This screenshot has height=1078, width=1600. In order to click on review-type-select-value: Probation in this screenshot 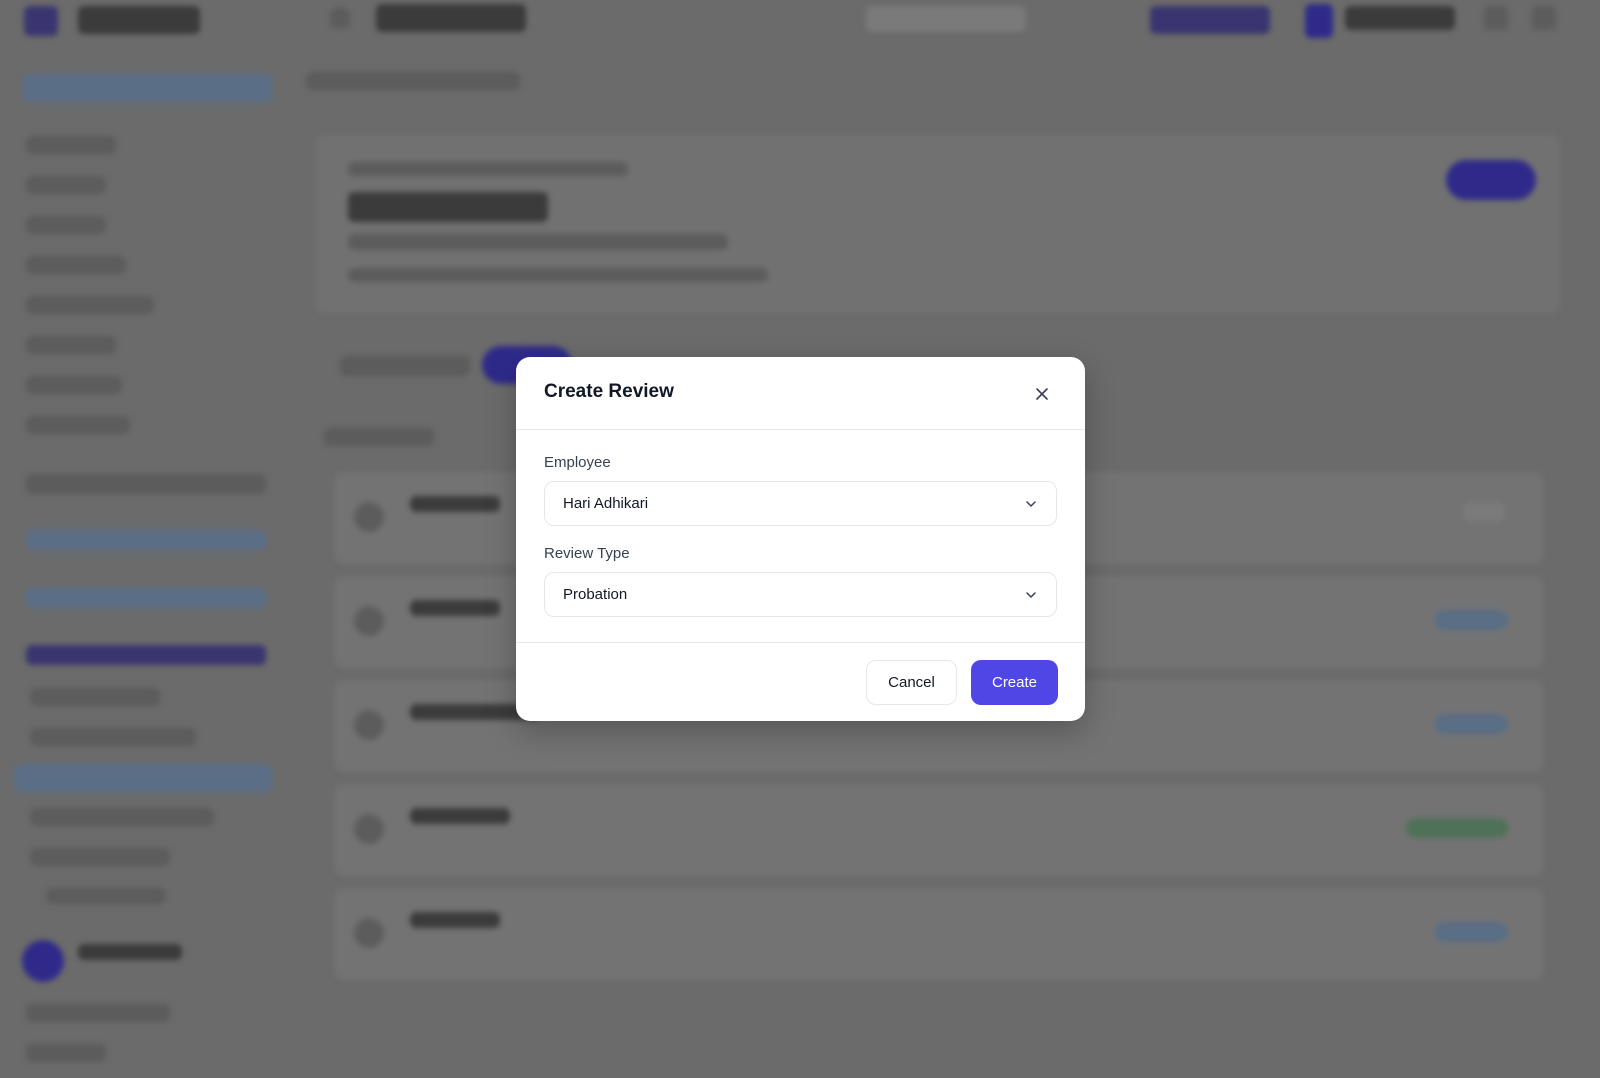, I will do `click(595, 594)`.